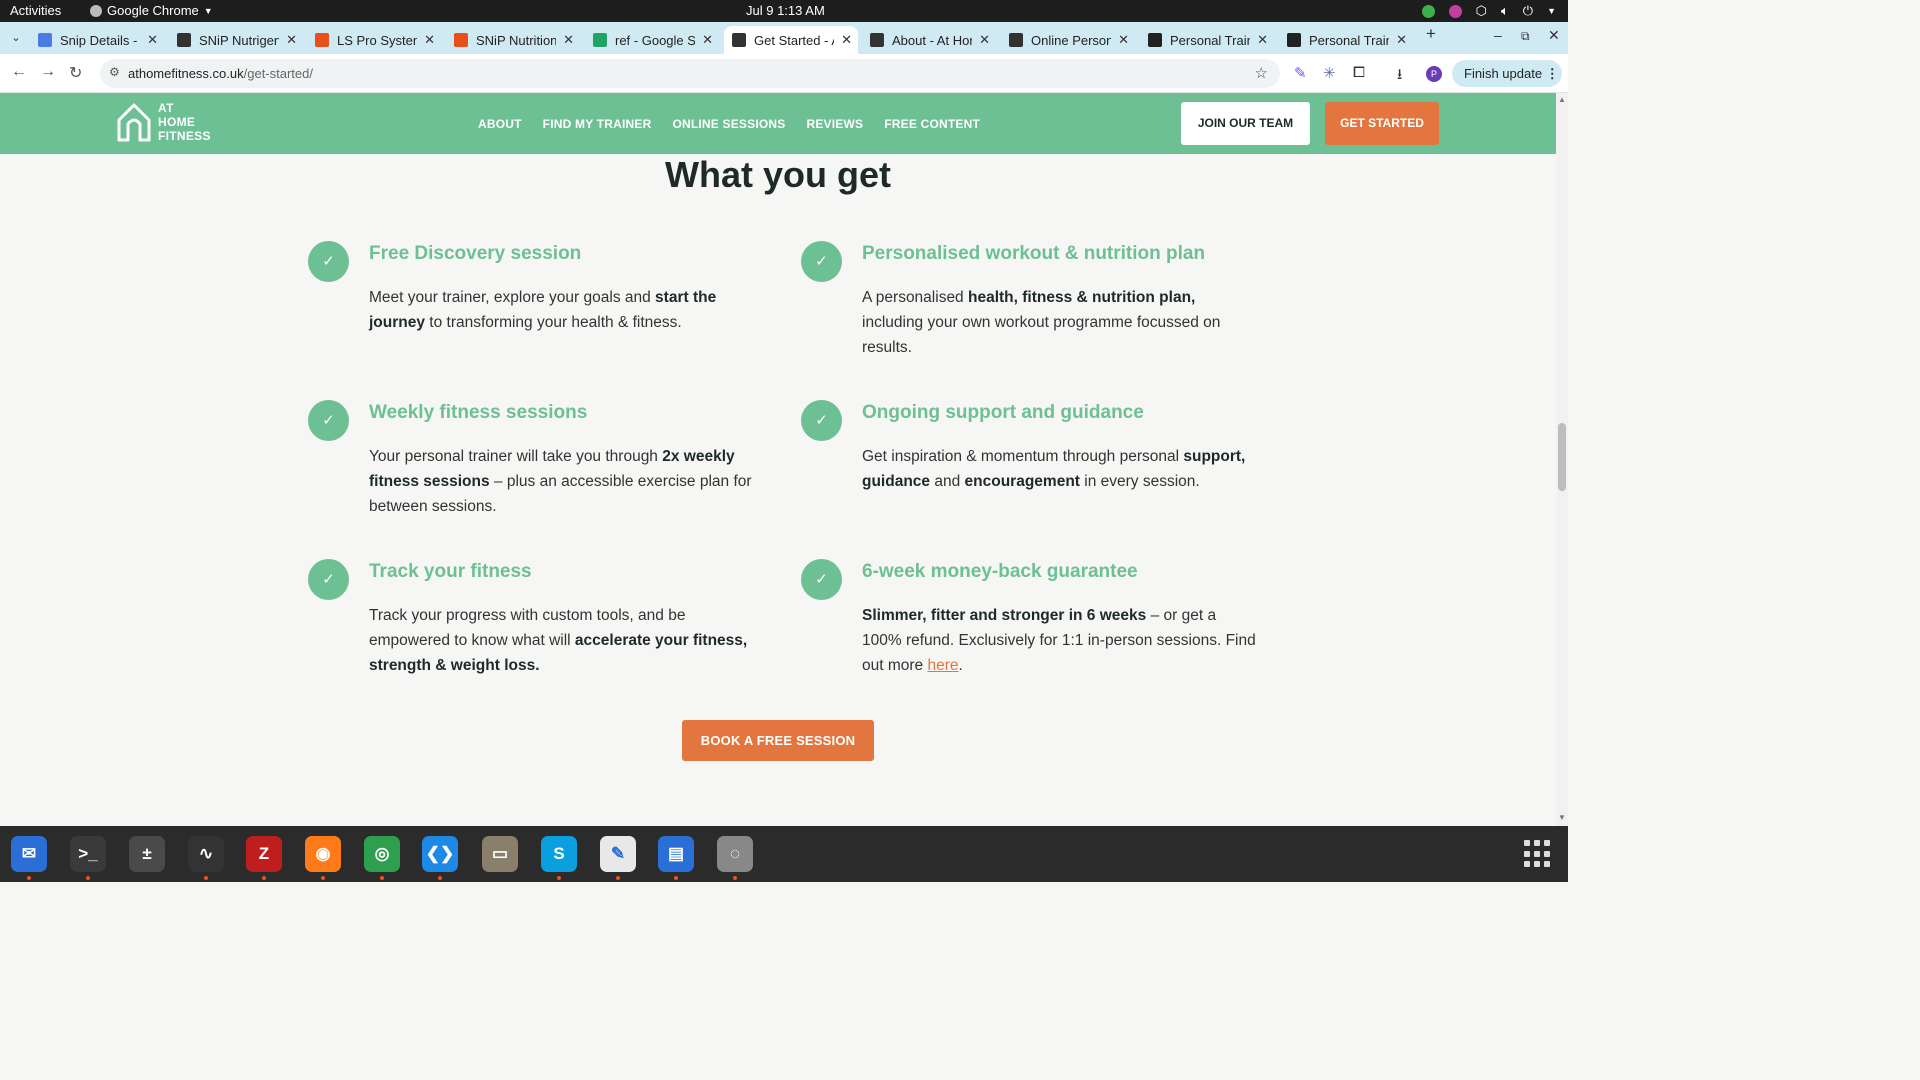  What do you see at coordinates (728, 124) in the screenshot?
I see `nav-online-sessions: ONLINE SESSIONS` at bounding box center [728, 124].